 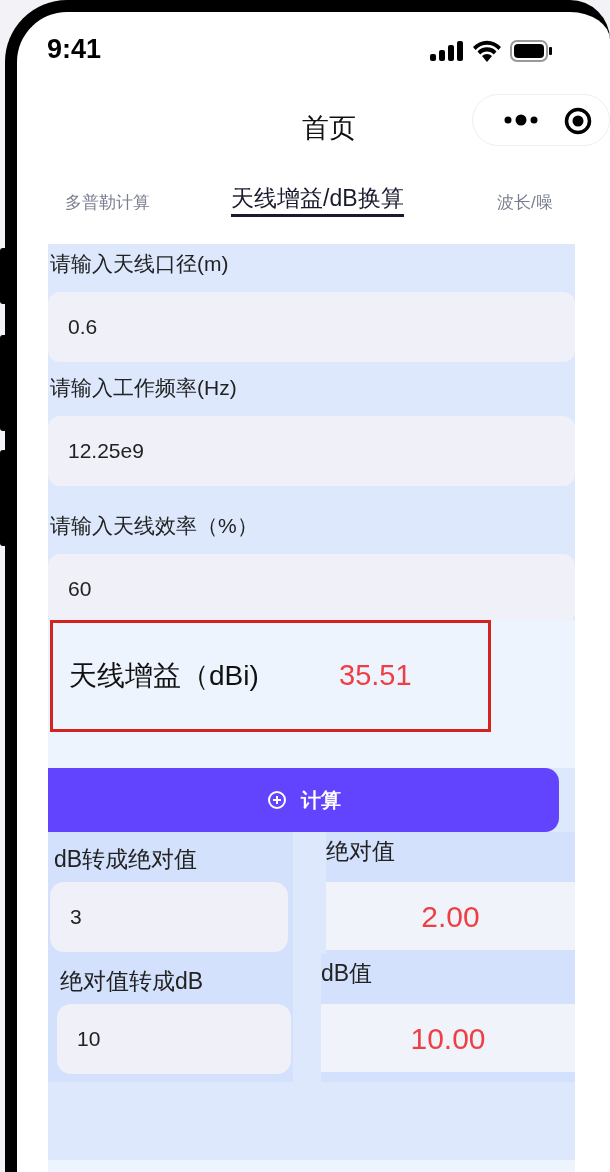 I want to click on status-time: 9:41, so click(x=74, y=49).